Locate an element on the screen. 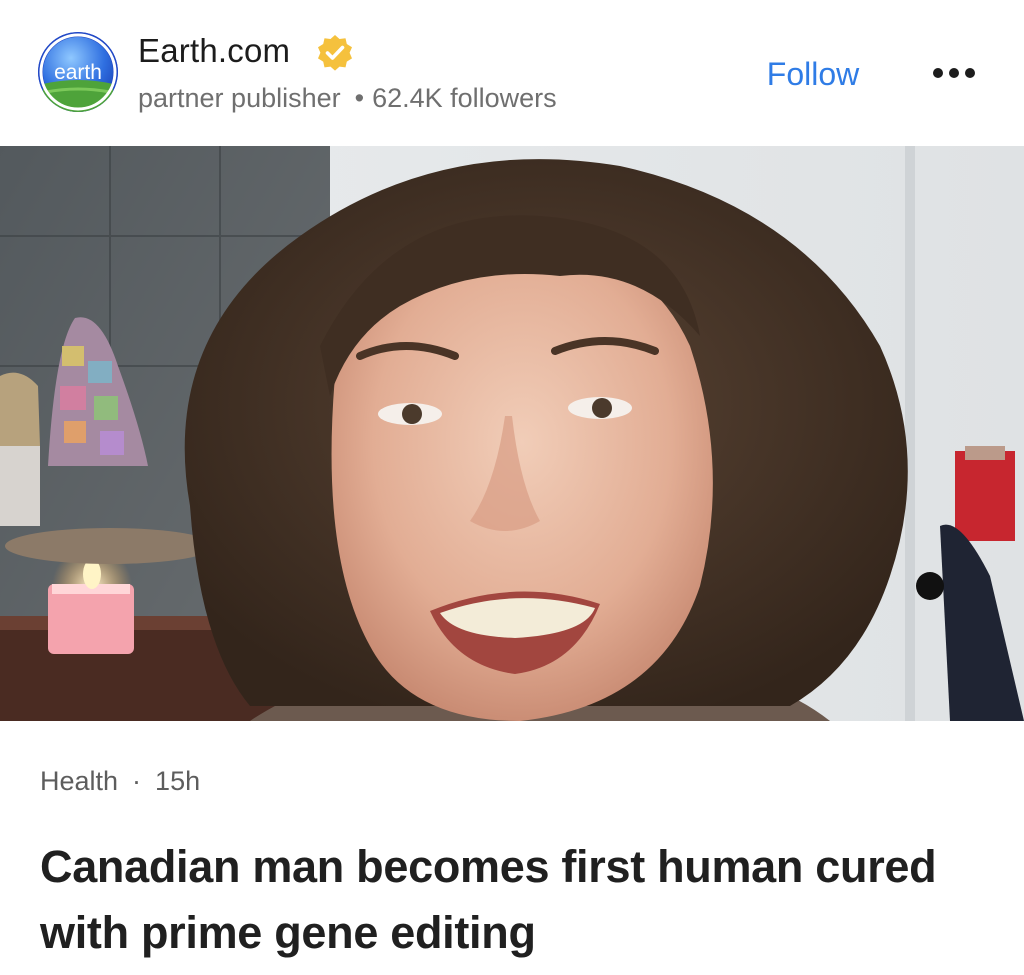 This screenshot has width=1024, height=975. more-horizontal-icon is located at coordinates (954, 73).